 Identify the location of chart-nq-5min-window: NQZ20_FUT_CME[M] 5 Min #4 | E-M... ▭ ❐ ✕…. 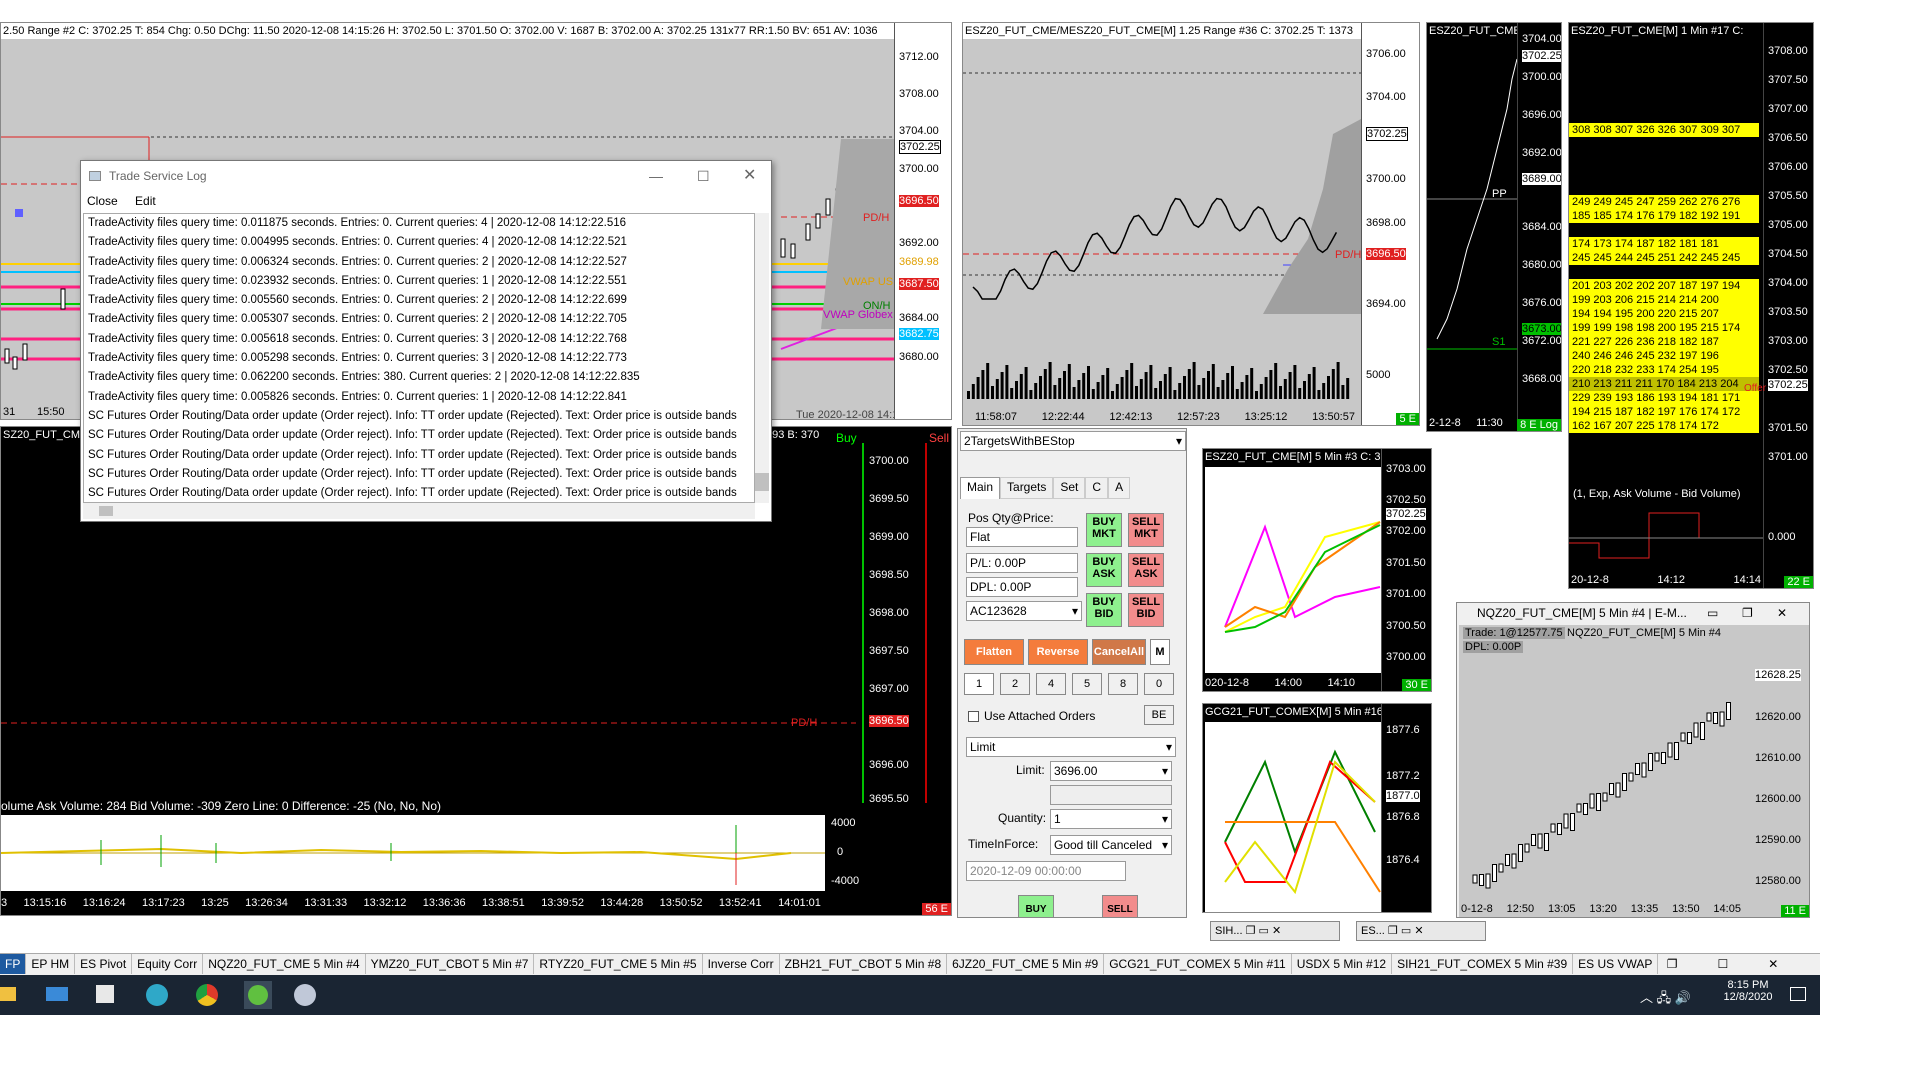
(1633, 760).